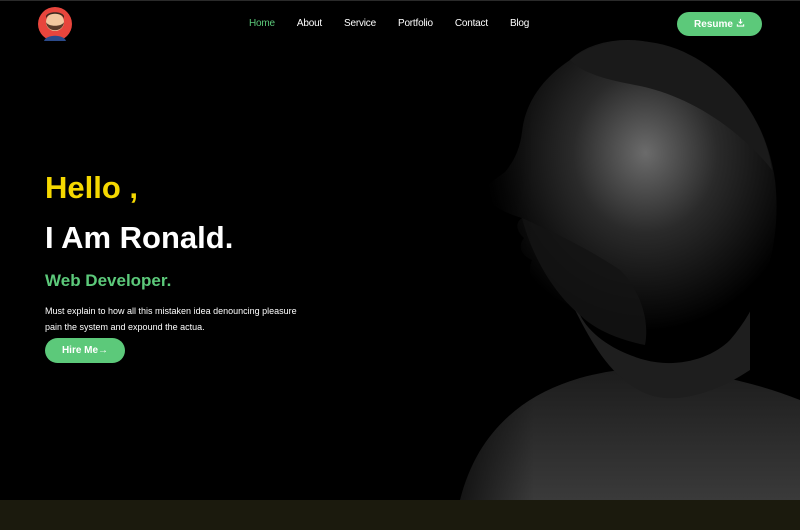 This screenshot has height=530, width=800. I want to click on resume-button: Resume, so click(719, 24).